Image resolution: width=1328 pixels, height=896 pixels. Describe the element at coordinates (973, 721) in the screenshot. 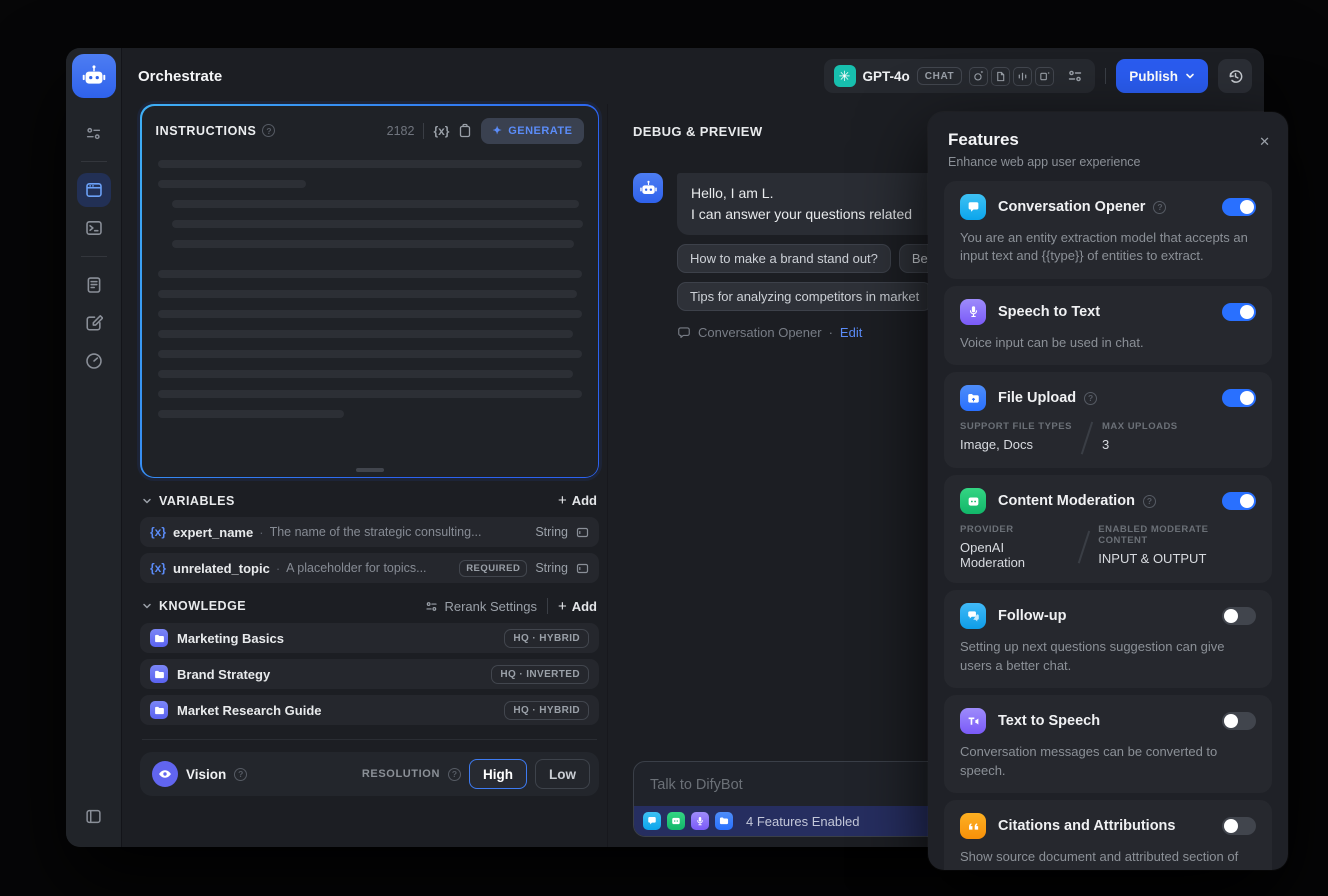

I see `text-to-speech-icon` at that location.